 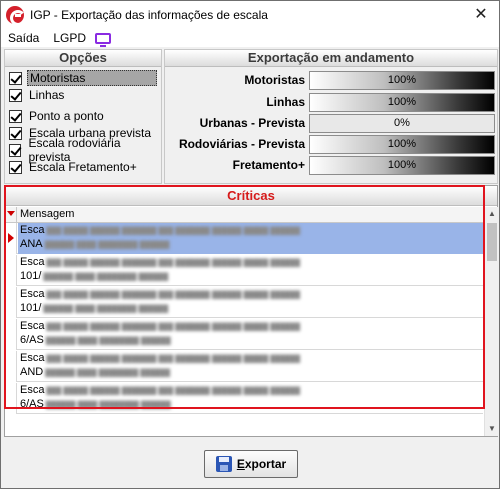 I want to click on monitor-icon, so click(x=103, y=39).